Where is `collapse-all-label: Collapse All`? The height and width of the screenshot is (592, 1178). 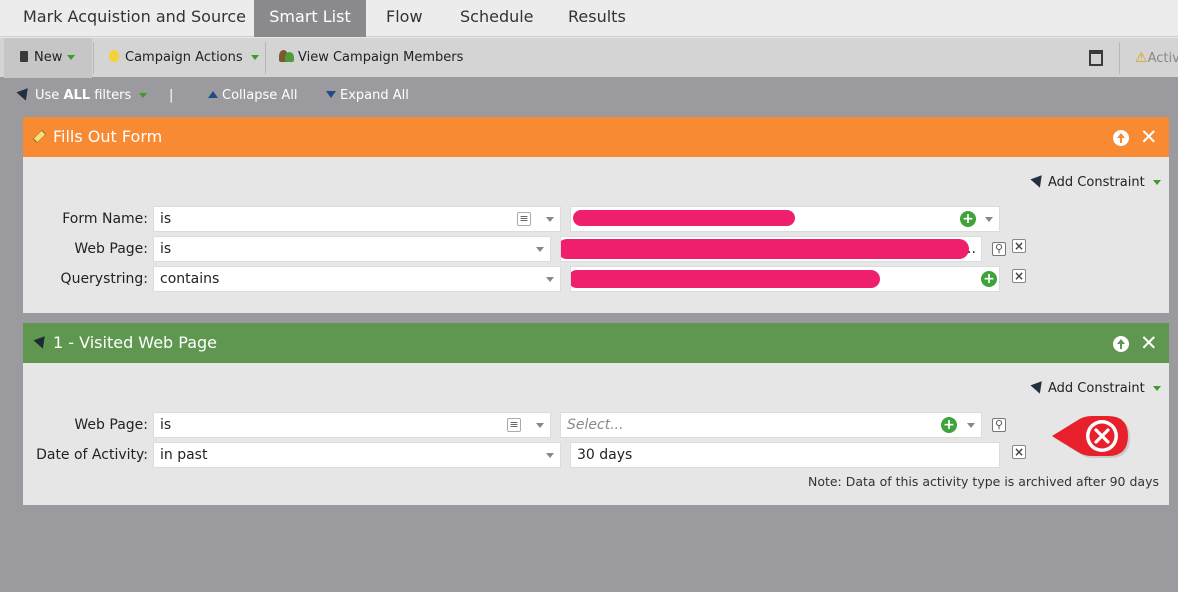 collapse-all-label: Collapse All is located at coordinates (260, 95).